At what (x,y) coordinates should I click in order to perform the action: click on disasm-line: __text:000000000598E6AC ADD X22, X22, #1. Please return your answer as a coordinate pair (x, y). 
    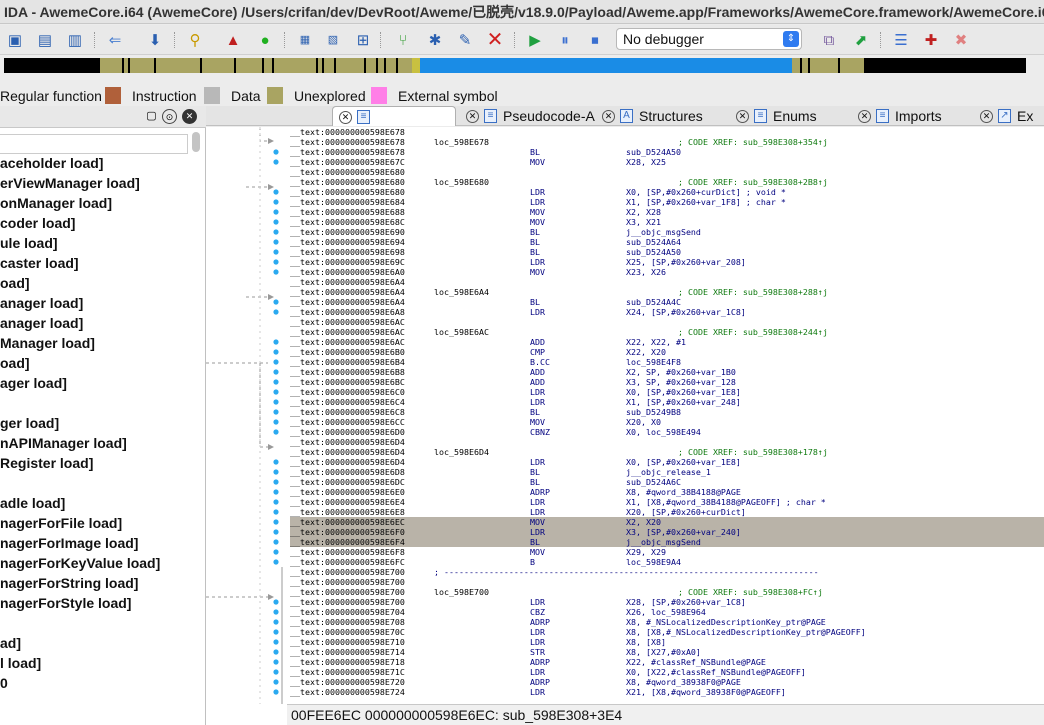
    Looking at the image, I should click on (667, 342).